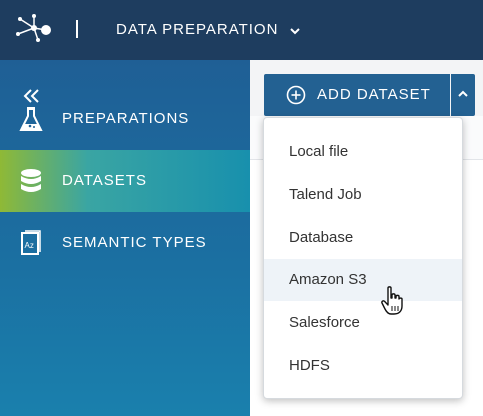 This screenshot has height=416, width=483. I want to click on dictionary-icon: Az, so click(31, 242).